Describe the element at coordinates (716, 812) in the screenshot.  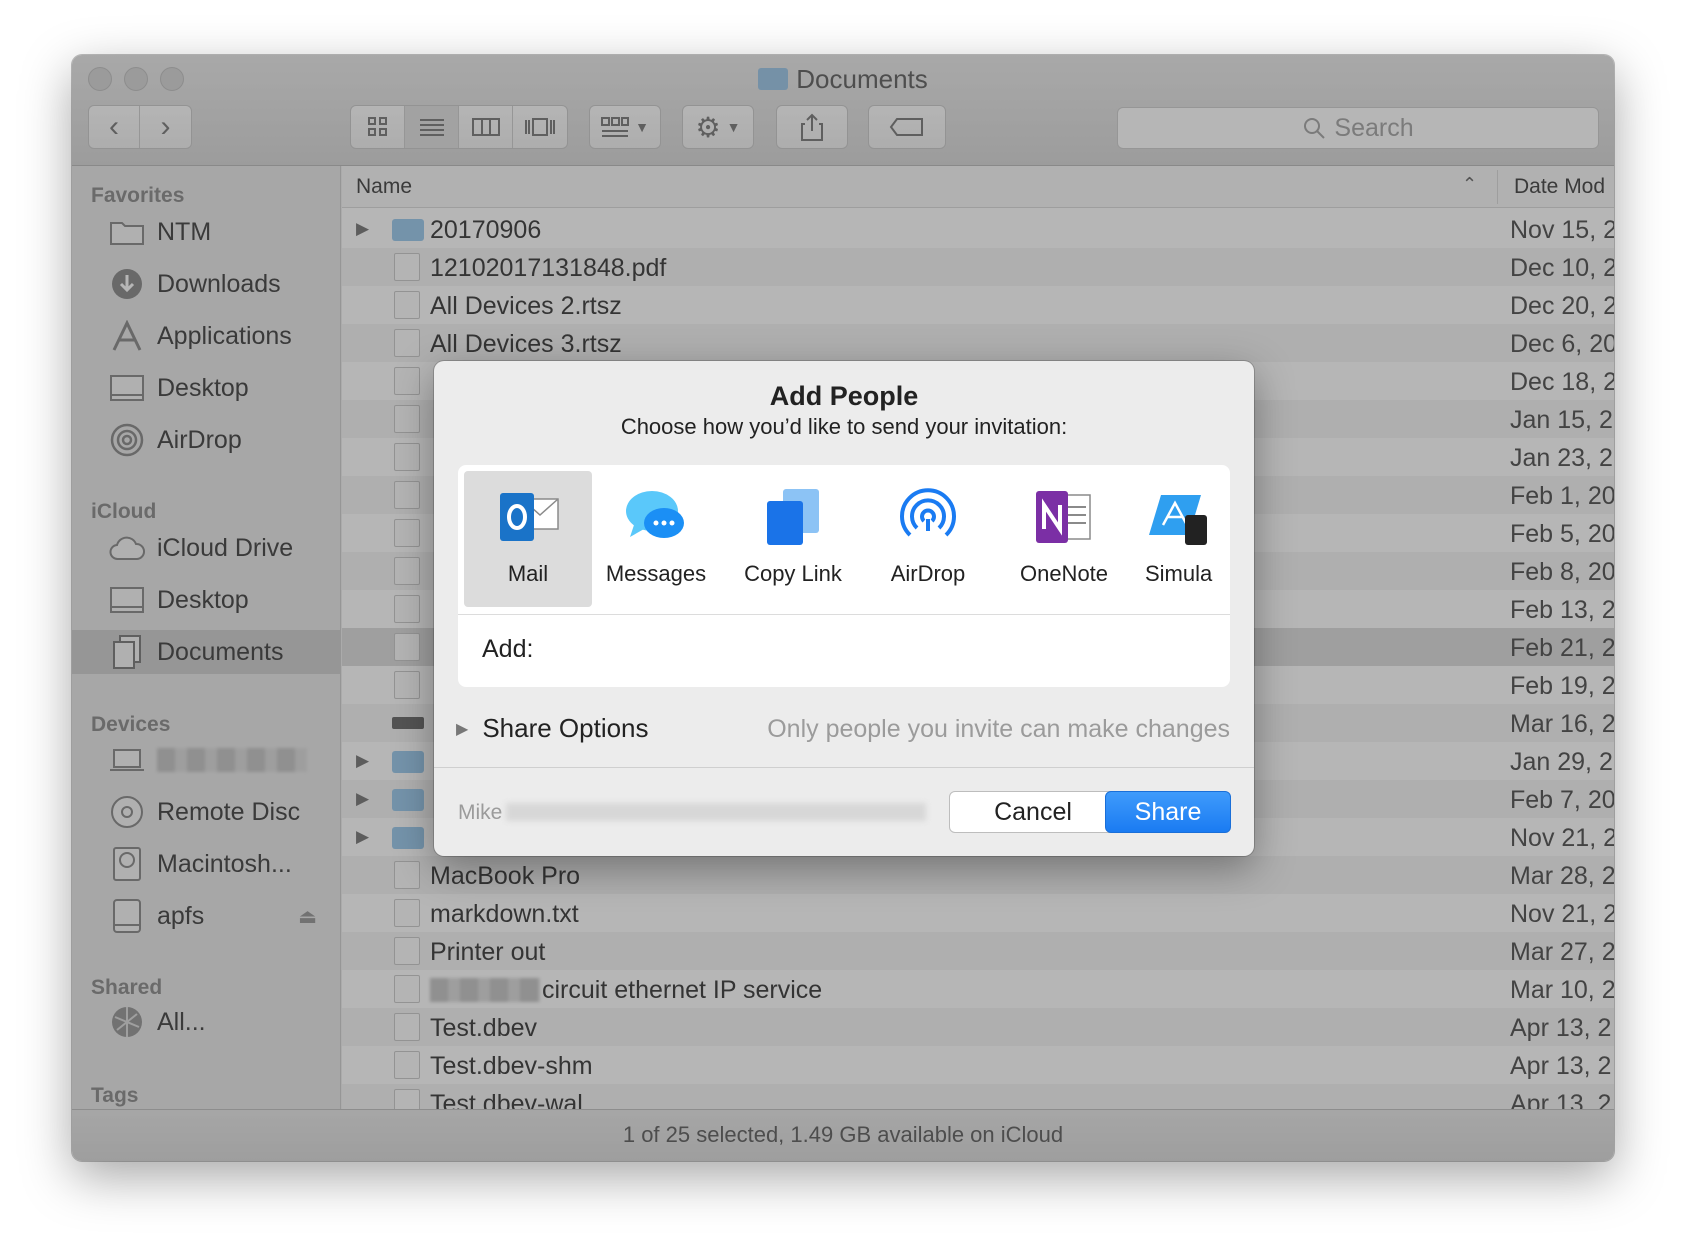
I see `redacted-account-text` at that location.